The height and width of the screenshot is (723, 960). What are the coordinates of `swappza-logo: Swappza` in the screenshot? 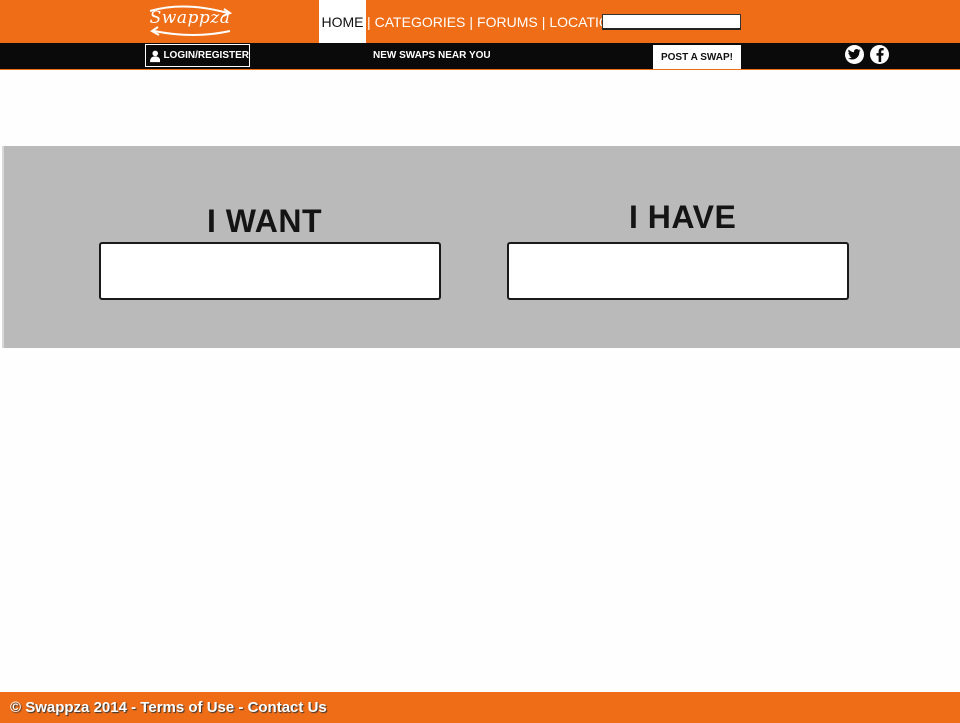 It's located at (190, 21).